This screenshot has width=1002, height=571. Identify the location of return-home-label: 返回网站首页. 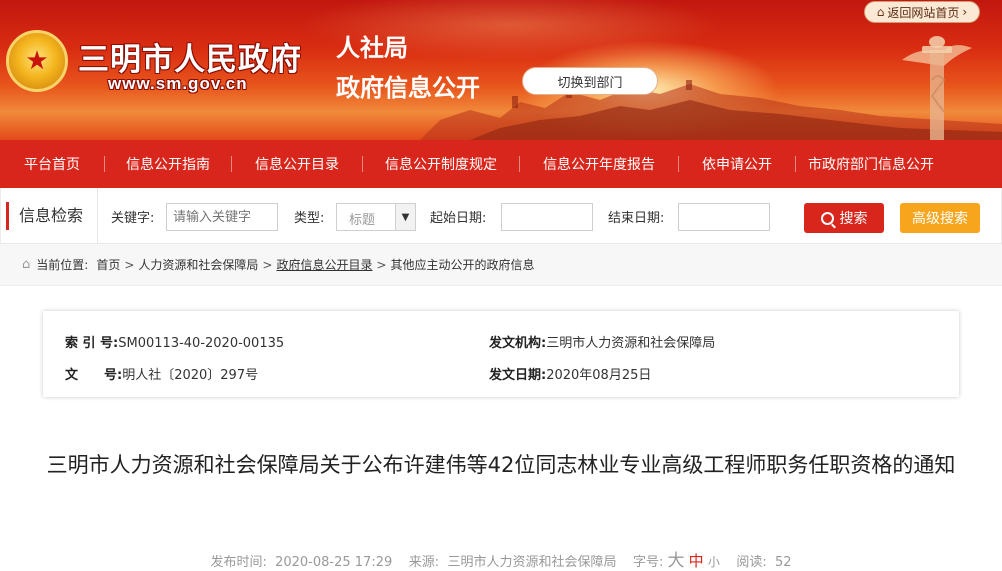
(923, 12).